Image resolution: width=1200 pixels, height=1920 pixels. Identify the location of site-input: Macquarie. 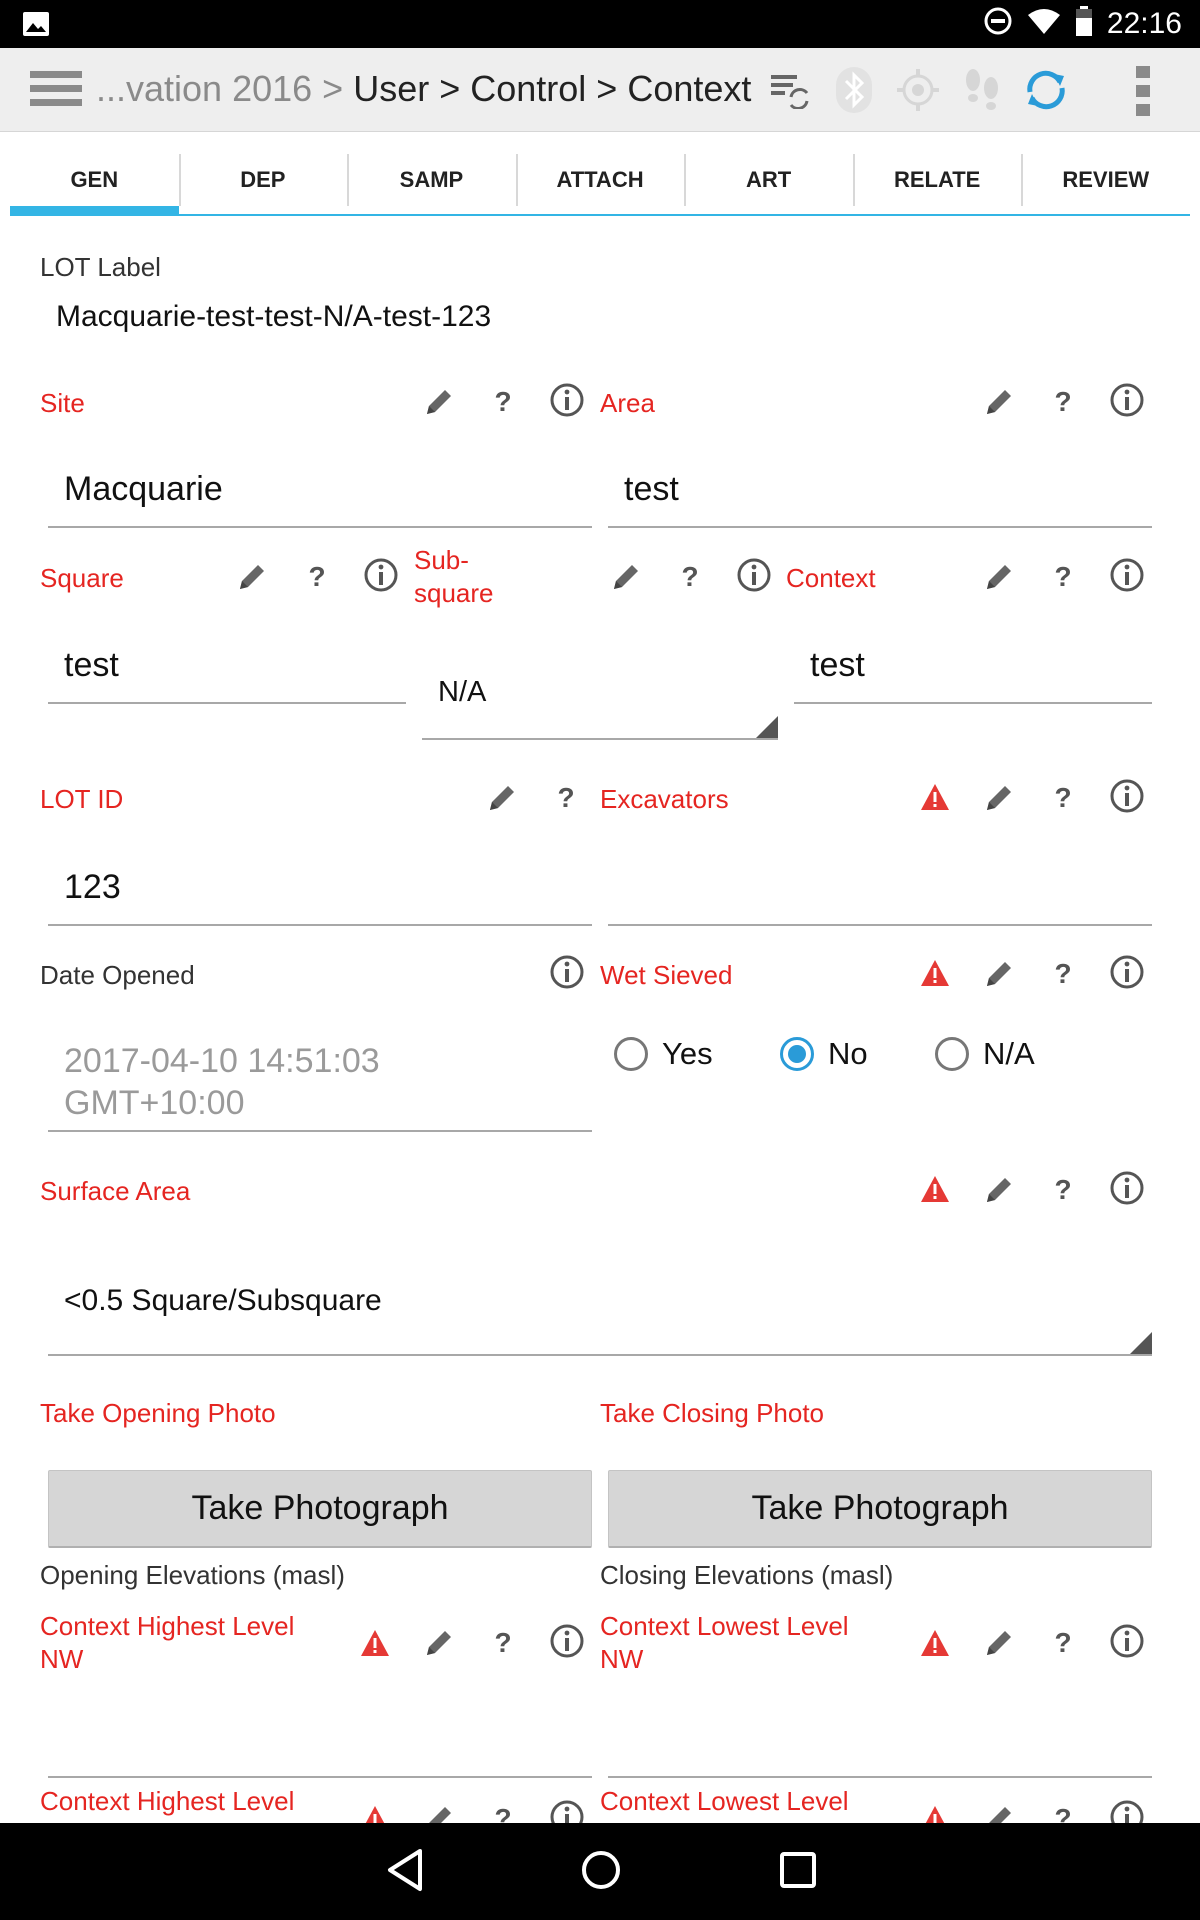
(320, 495).